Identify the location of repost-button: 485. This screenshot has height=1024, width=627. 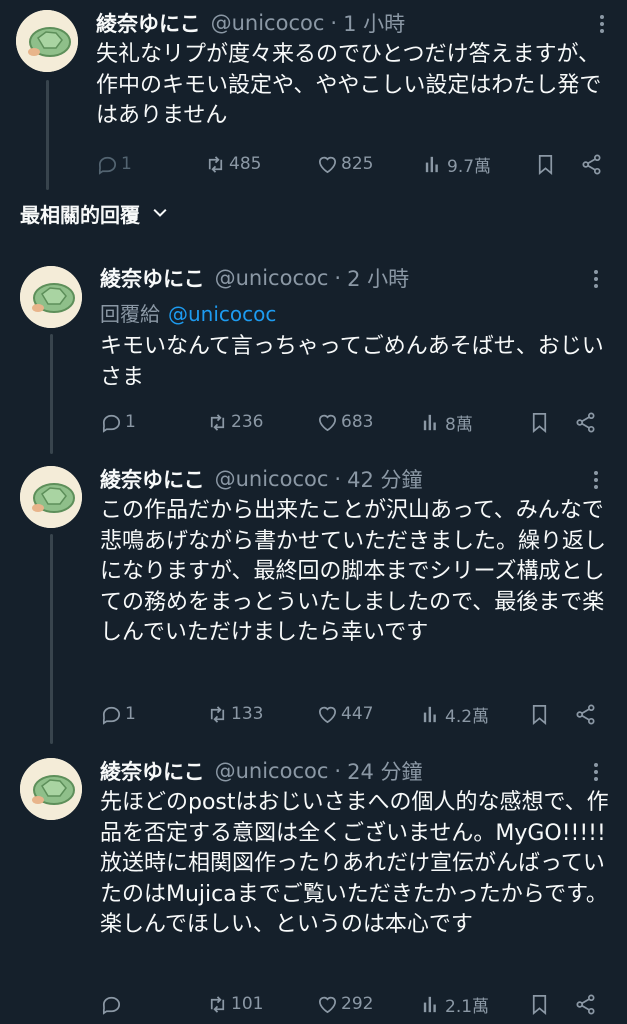
(232, 164).